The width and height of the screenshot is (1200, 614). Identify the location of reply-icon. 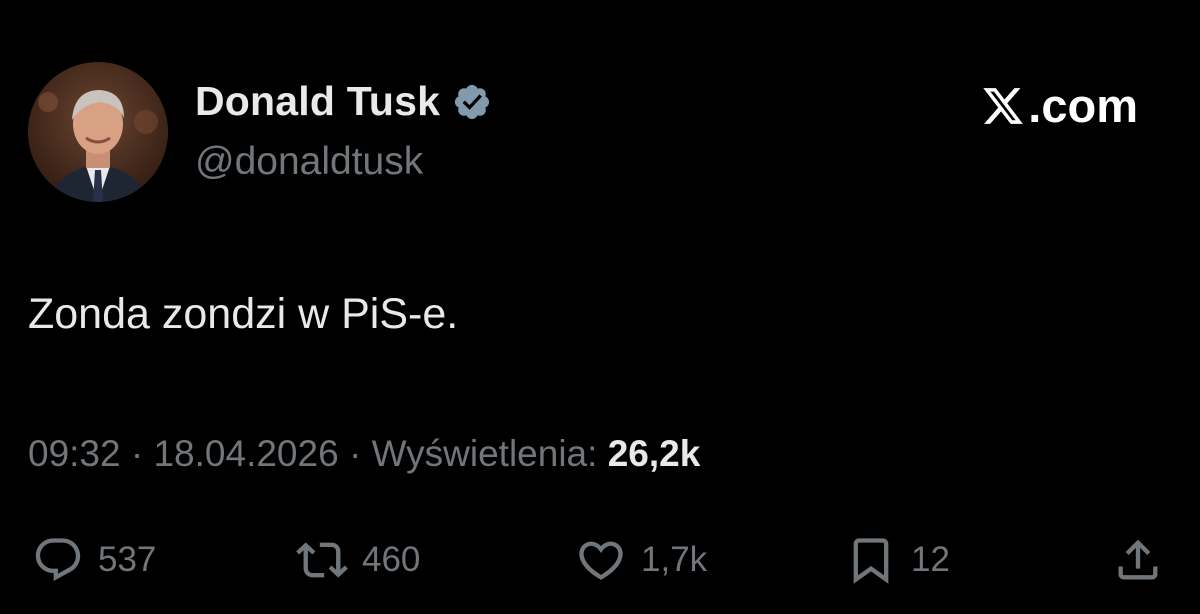
(58, 560).